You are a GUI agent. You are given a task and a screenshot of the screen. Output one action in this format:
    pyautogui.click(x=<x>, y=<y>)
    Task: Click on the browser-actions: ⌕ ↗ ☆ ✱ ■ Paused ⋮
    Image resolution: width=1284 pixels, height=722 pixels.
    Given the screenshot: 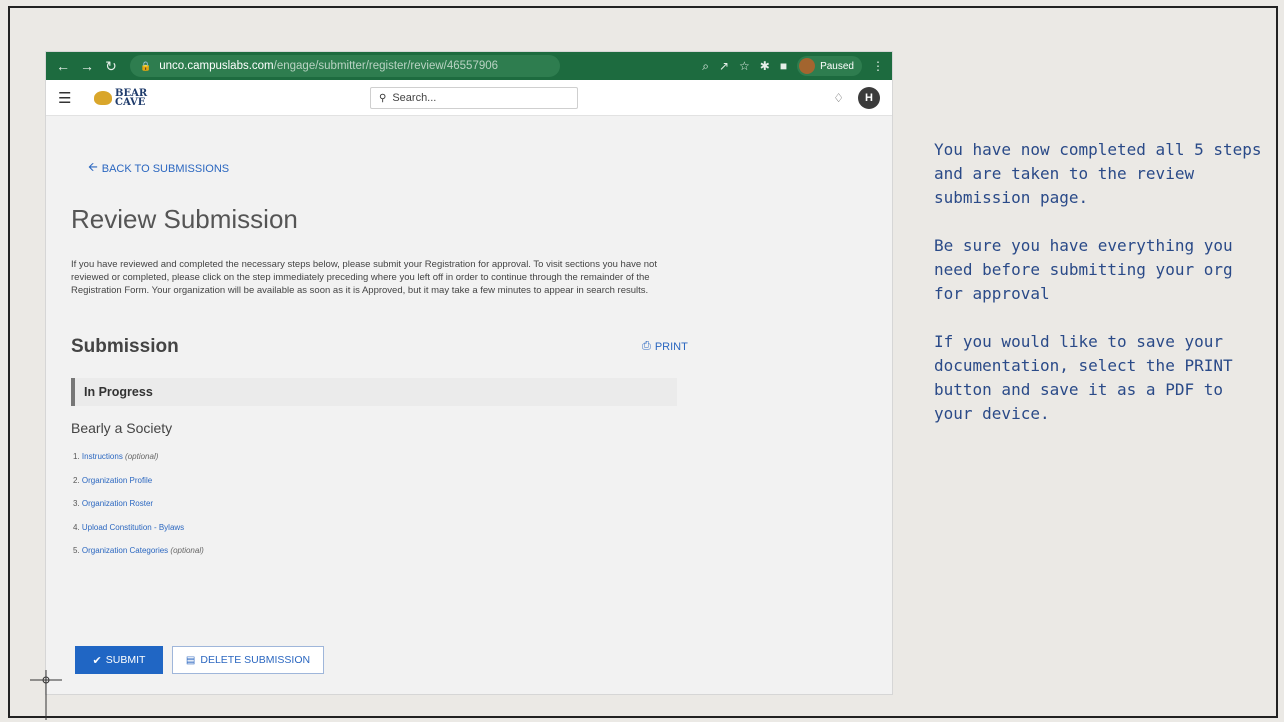 What is the action you would take?
    pyautogui.click(x=793, y=66)
    